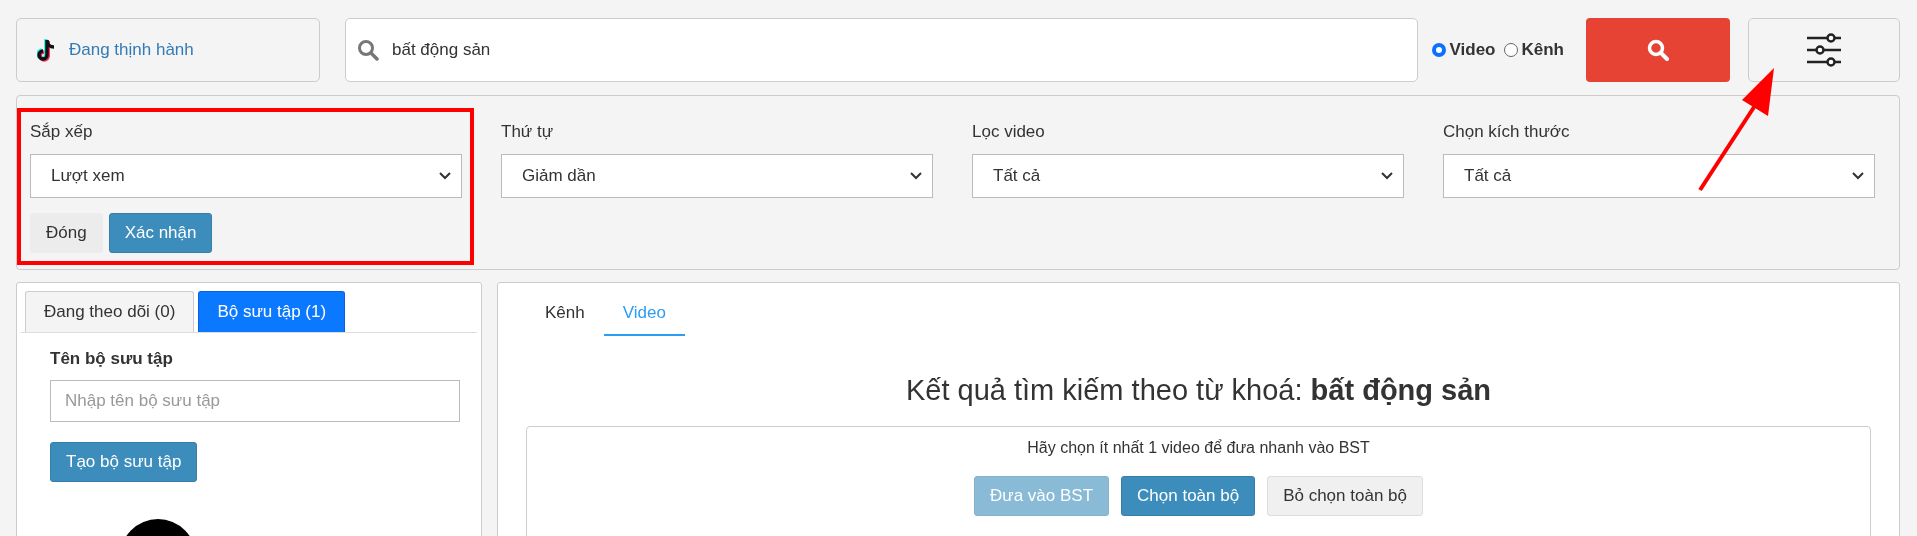 This screenshot has width=1917, height=536. What do you see at coordinates (1345, 496) in the screenshot?
I see `selection-action-button: Bỏ chọn toàn bộ` at bounding box center [1345, 496].